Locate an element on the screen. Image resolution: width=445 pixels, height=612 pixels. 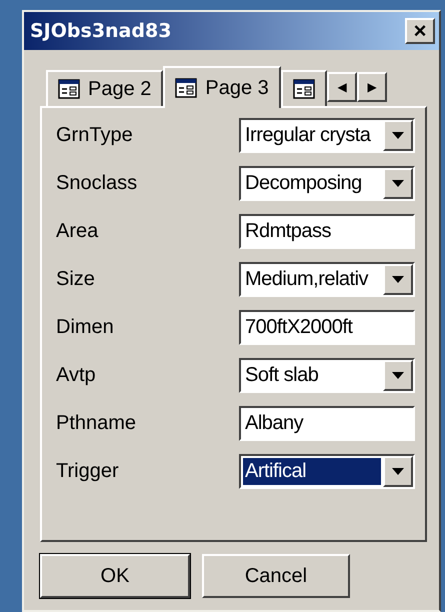
tab is located at coordinates (303, 88).